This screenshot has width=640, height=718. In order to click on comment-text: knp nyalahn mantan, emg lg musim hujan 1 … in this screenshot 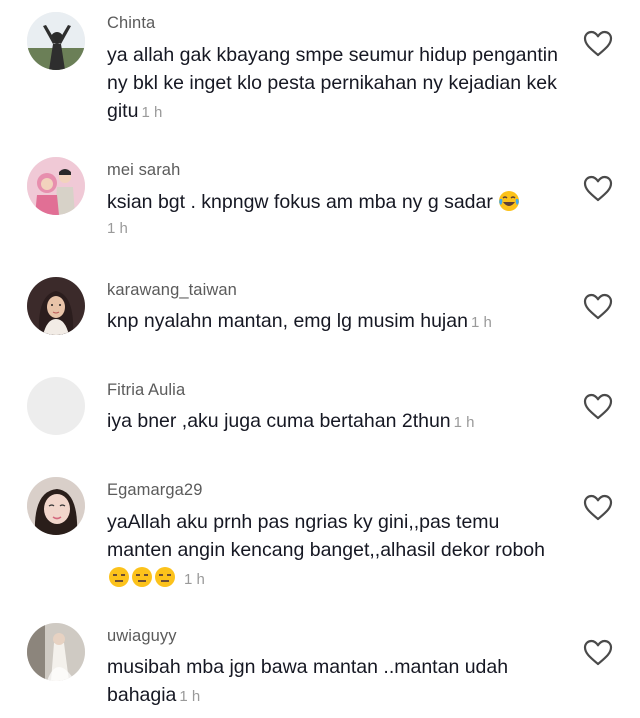, I will do `click(334, 322)`.